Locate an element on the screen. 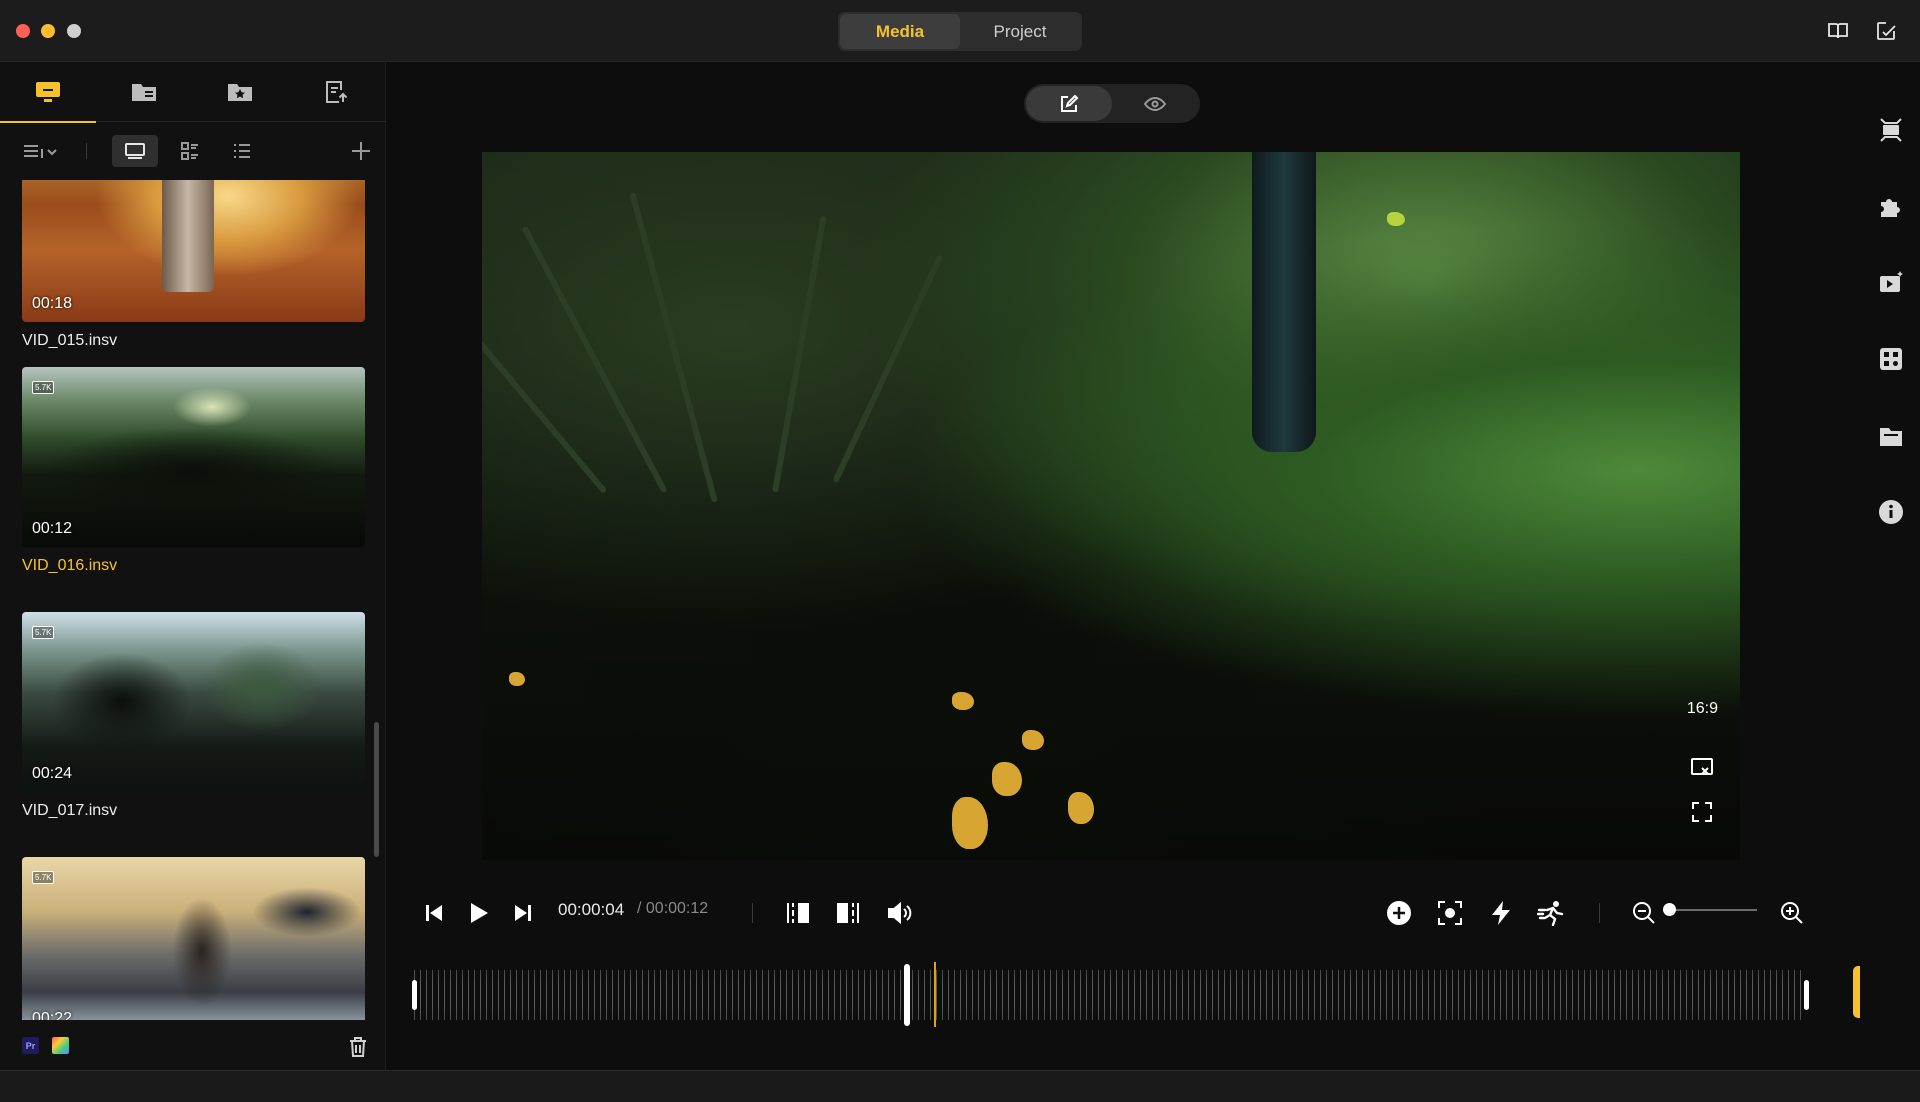  plugin-tool-button is located at coordinates (1891, 206).